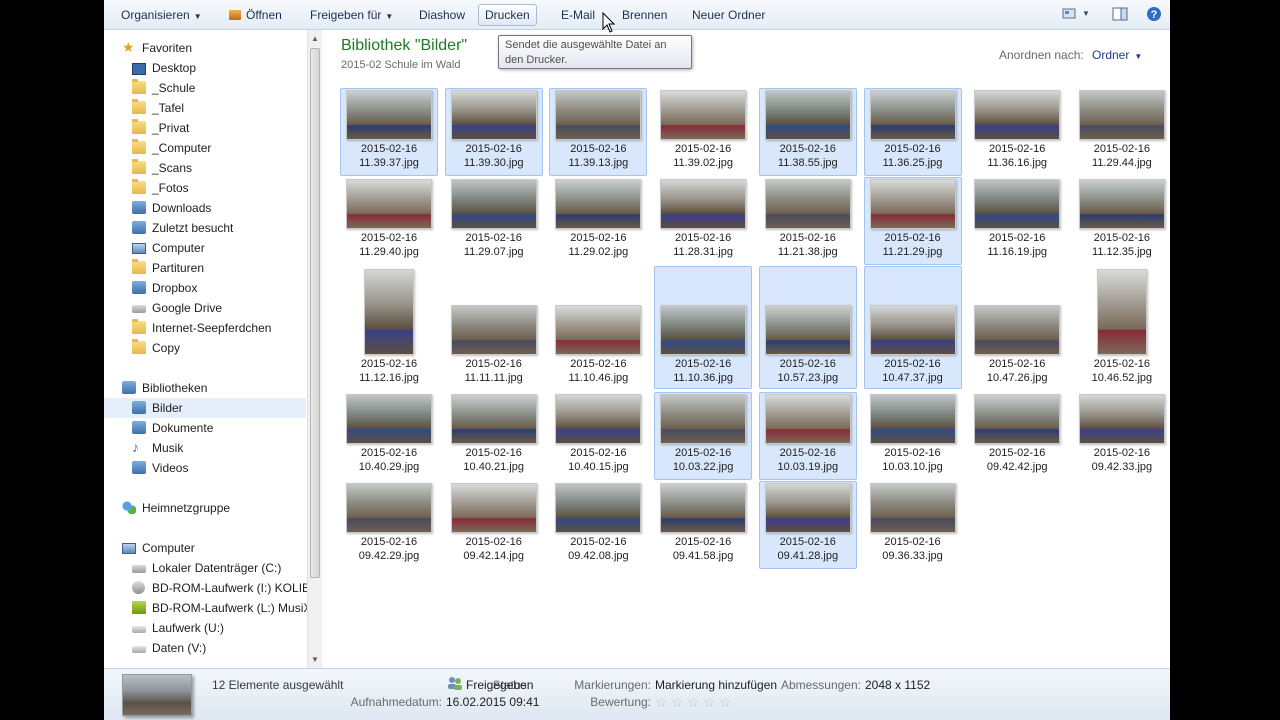 Image resolution: width=1280 pixels, height=720 pixels. I want to click on view-options-icon, so click(1069, 14).